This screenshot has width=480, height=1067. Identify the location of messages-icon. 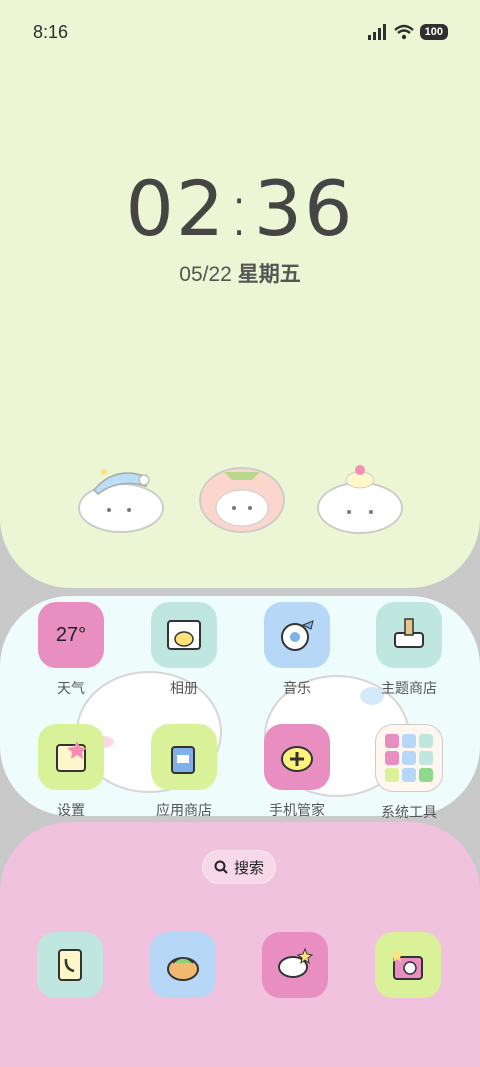
(295, 965).